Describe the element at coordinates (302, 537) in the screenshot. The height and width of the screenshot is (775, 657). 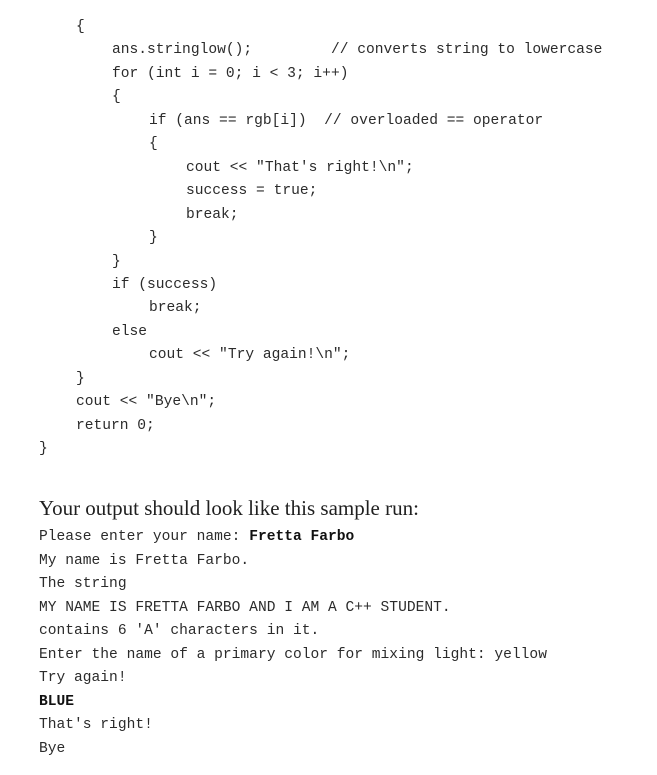
I see `user-input-name: Fretta Farbo` at that location.